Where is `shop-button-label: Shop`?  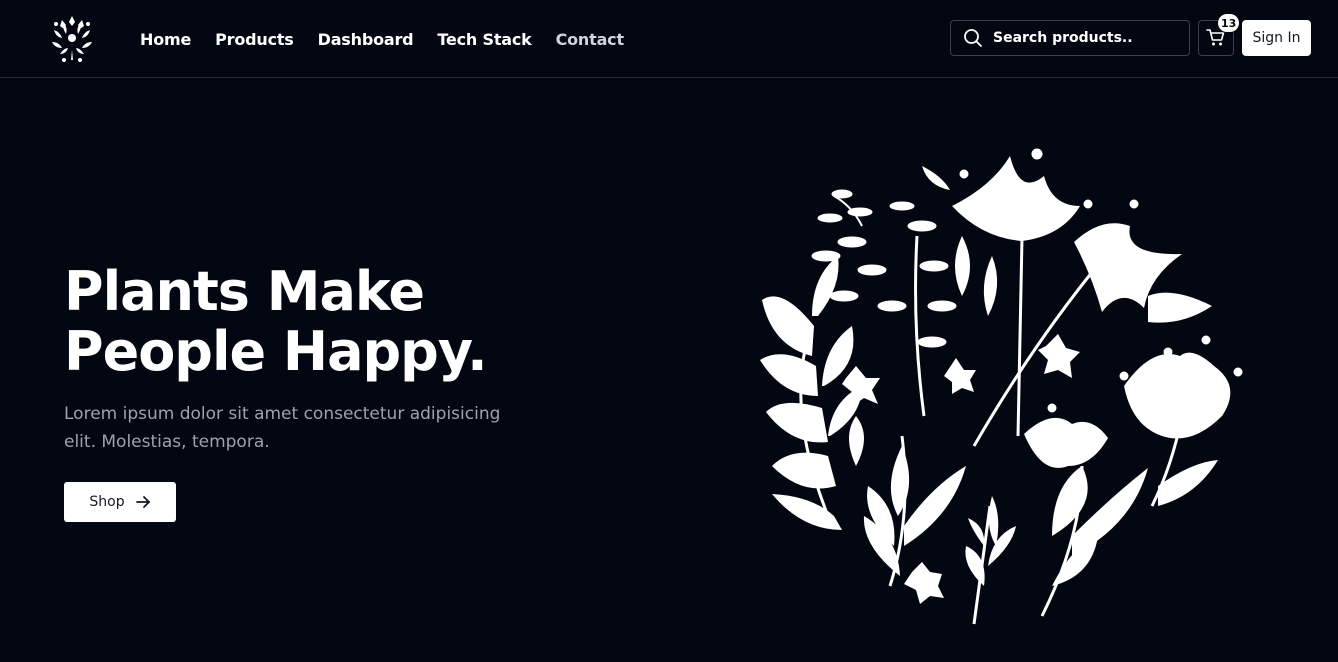 shop-button-label: Shop is located at coordinates (107, 502).